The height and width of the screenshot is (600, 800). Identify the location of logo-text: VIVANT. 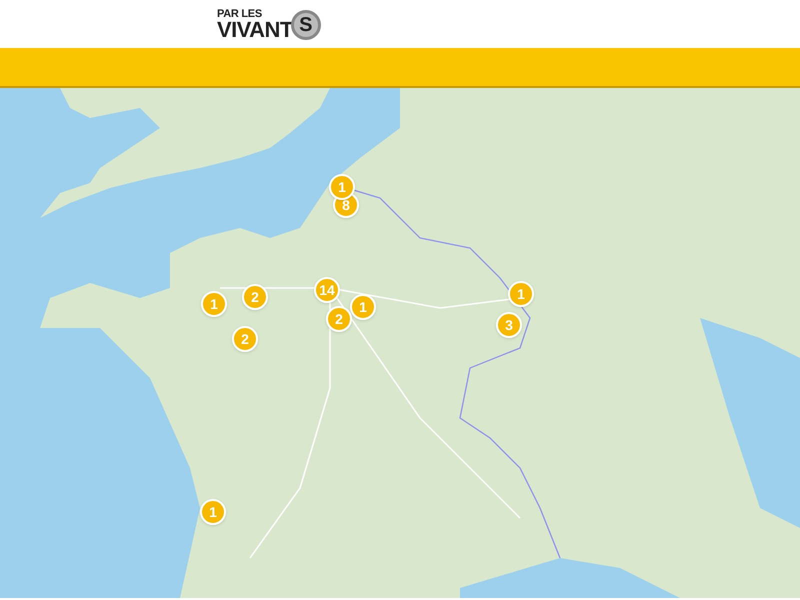
(255, 30).